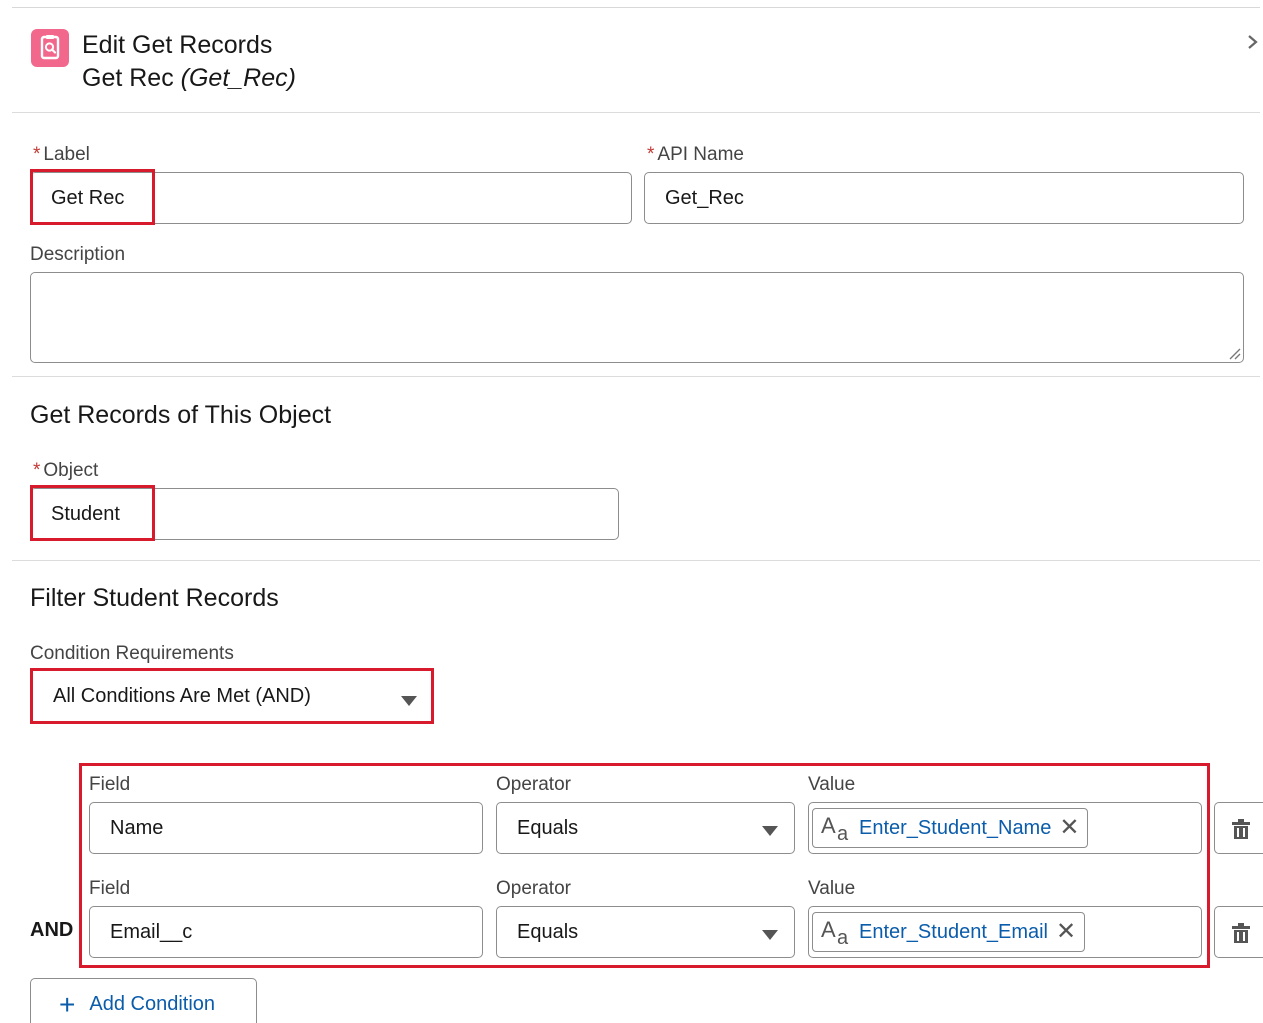 The height and width of the screenshot is (1023, 1263). What do you see at coordinates (61, 154) in the screenshot?
I see `label-field-label: * Label` at bounding box center [61, 154].